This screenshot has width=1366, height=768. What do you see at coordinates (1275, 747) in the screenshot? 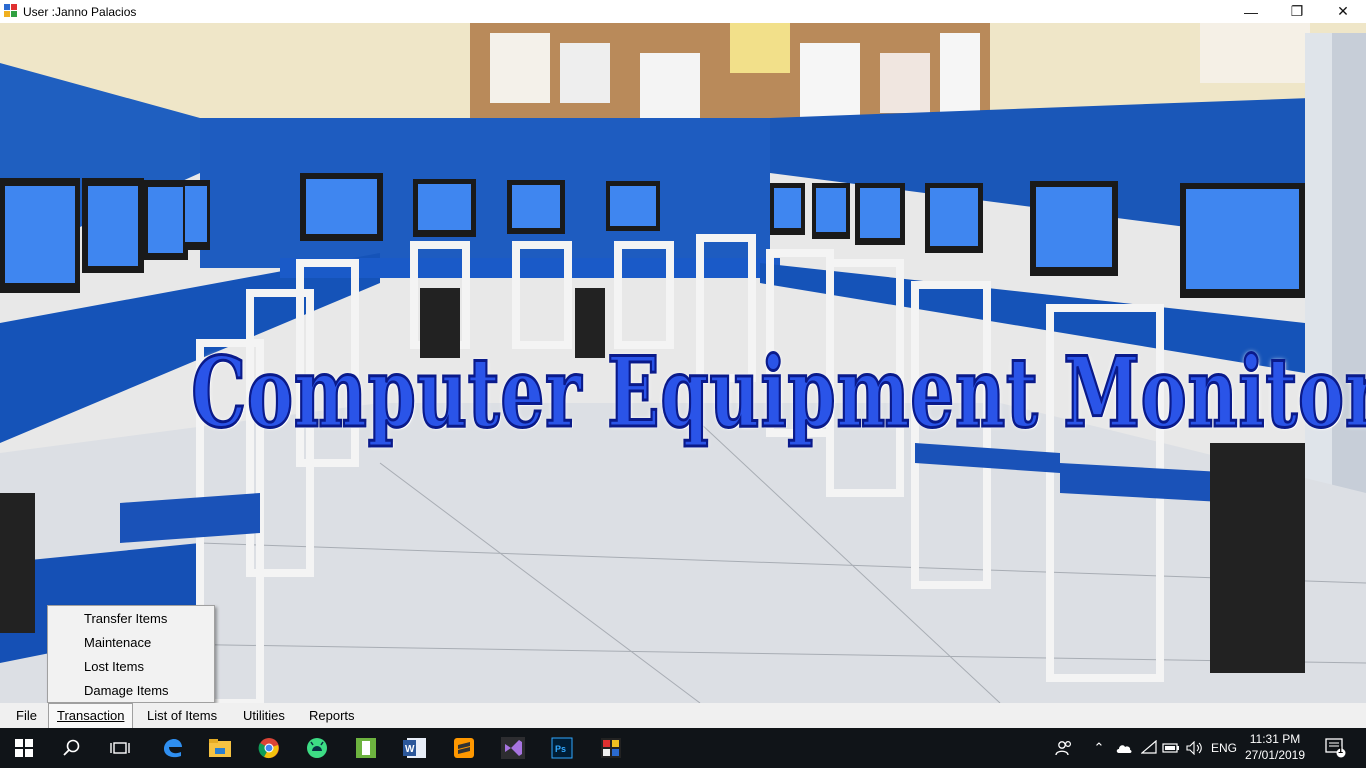
I see `clock: 11:31 PM 27/01/2019` at bounding box center [1275, 747].